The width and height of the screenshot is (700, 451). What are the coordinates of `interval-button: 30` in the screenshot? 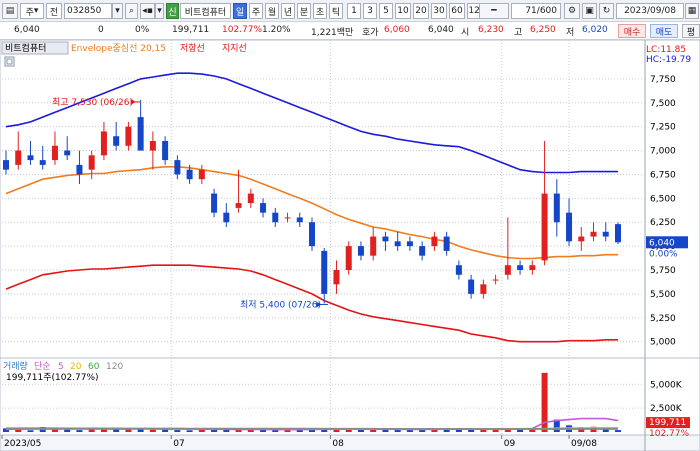 It's located at (439, 11).